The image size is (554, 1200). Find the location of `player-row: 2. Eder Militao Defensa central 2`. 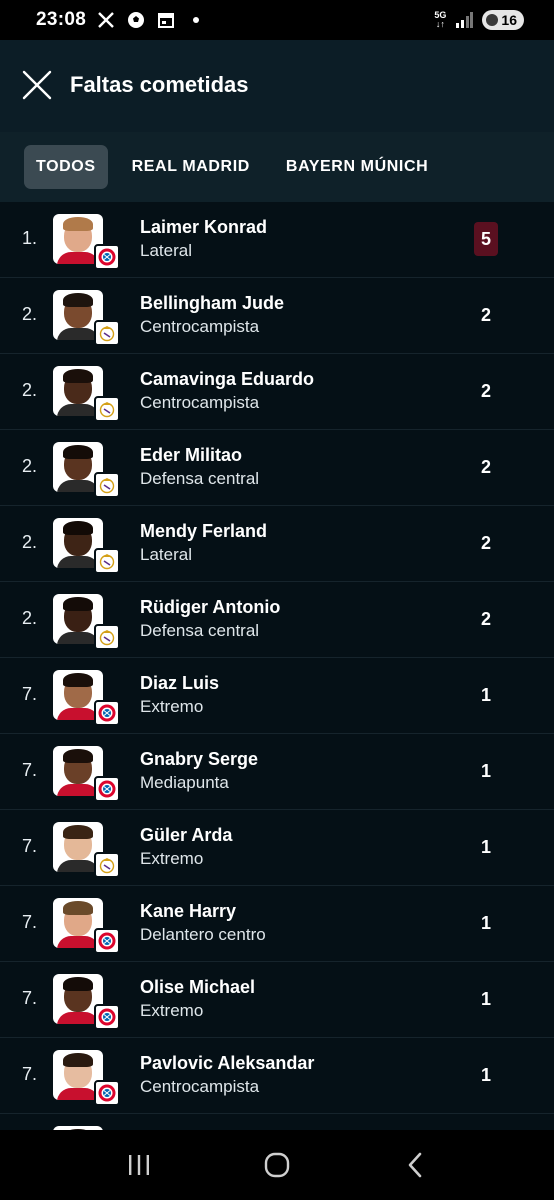

player-row: 2. Eder Militao Defensa central 2 is located at coordinates (277, 468).